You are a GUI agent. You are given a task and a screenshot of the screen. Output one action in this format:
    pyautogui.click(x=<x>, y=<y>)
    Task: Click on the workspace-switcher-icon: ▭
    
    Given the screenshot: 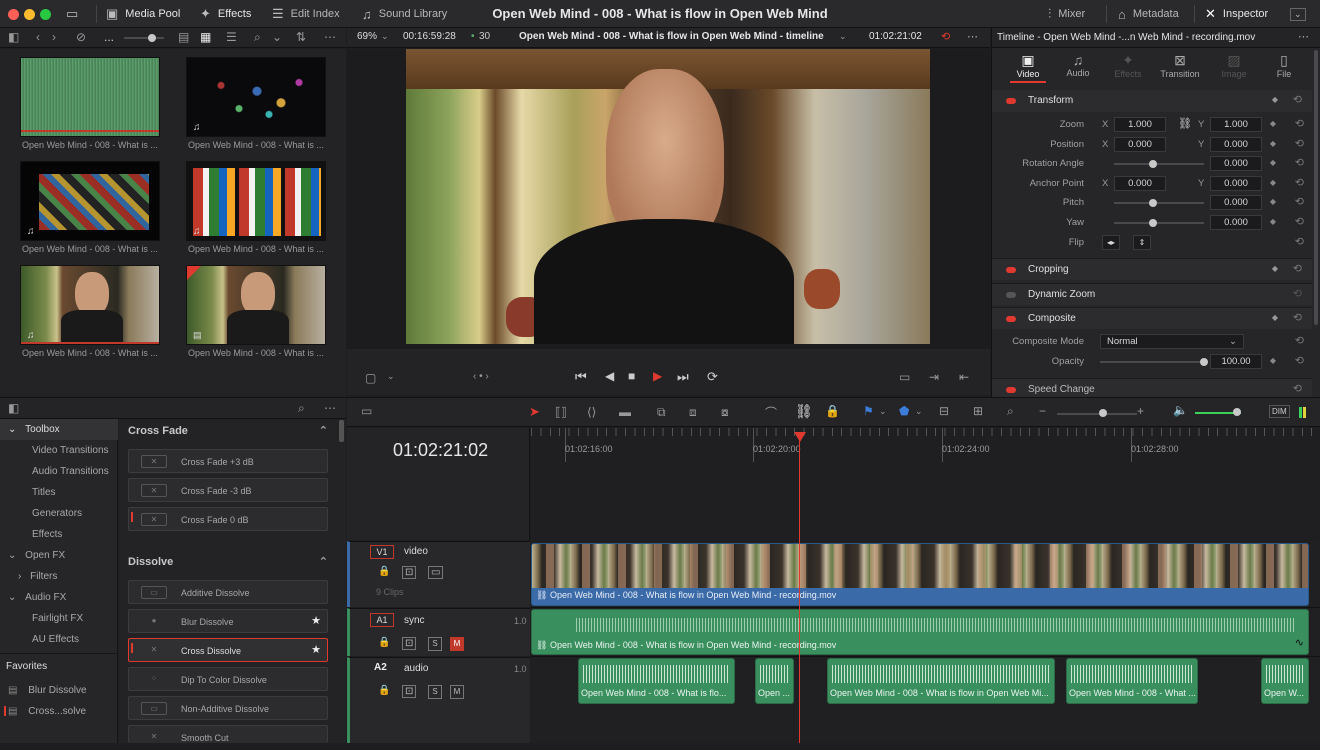 What is the action you would take?
    pyautogui.click(x=72, y=14)
    